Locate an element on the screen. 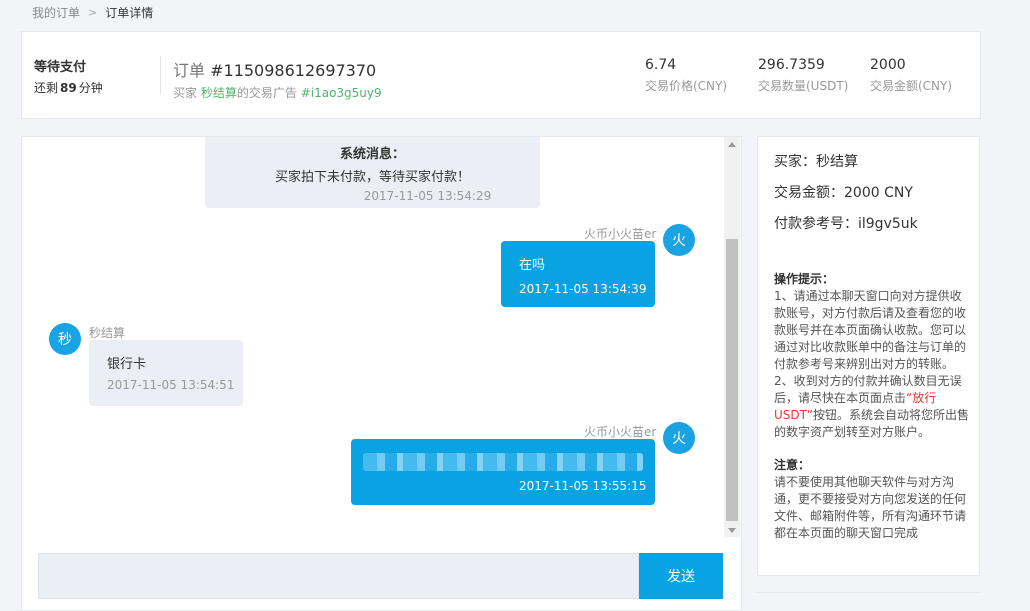 The height and width of the screenshot is (611, 1030). info-amount: 交易金额：2000 CNY is located at coordinates (843, 193).